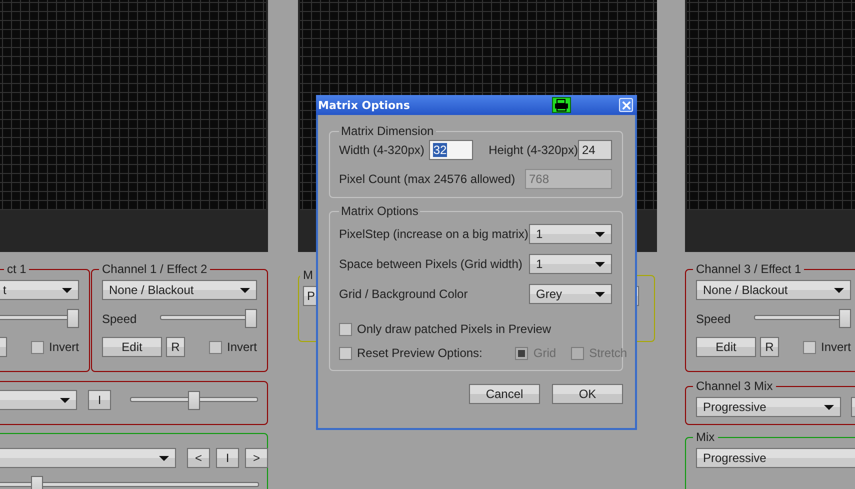  Describe the element at coordinates (99, 400) in the screenshot. I see `flash-button: I` at that location.